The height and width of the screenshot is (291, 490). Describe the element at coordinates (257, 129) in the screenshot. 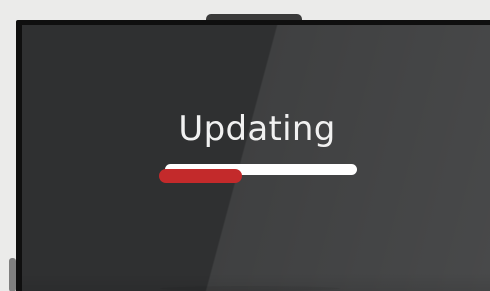

I see `updating-title: Updating` at that location.